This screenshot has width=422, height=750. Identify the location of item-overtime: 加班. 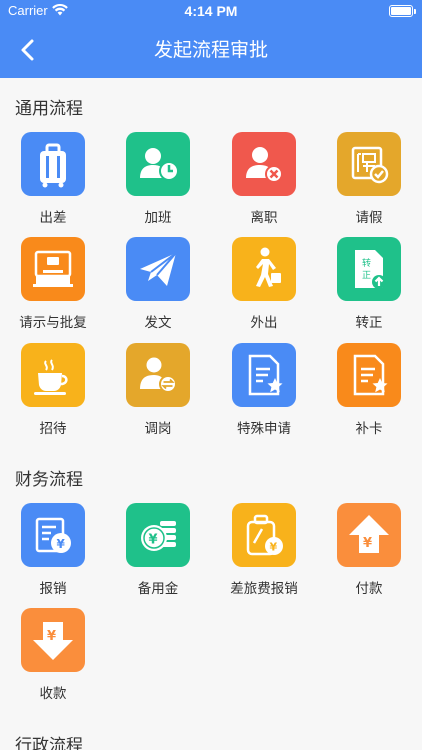
(158, 182).